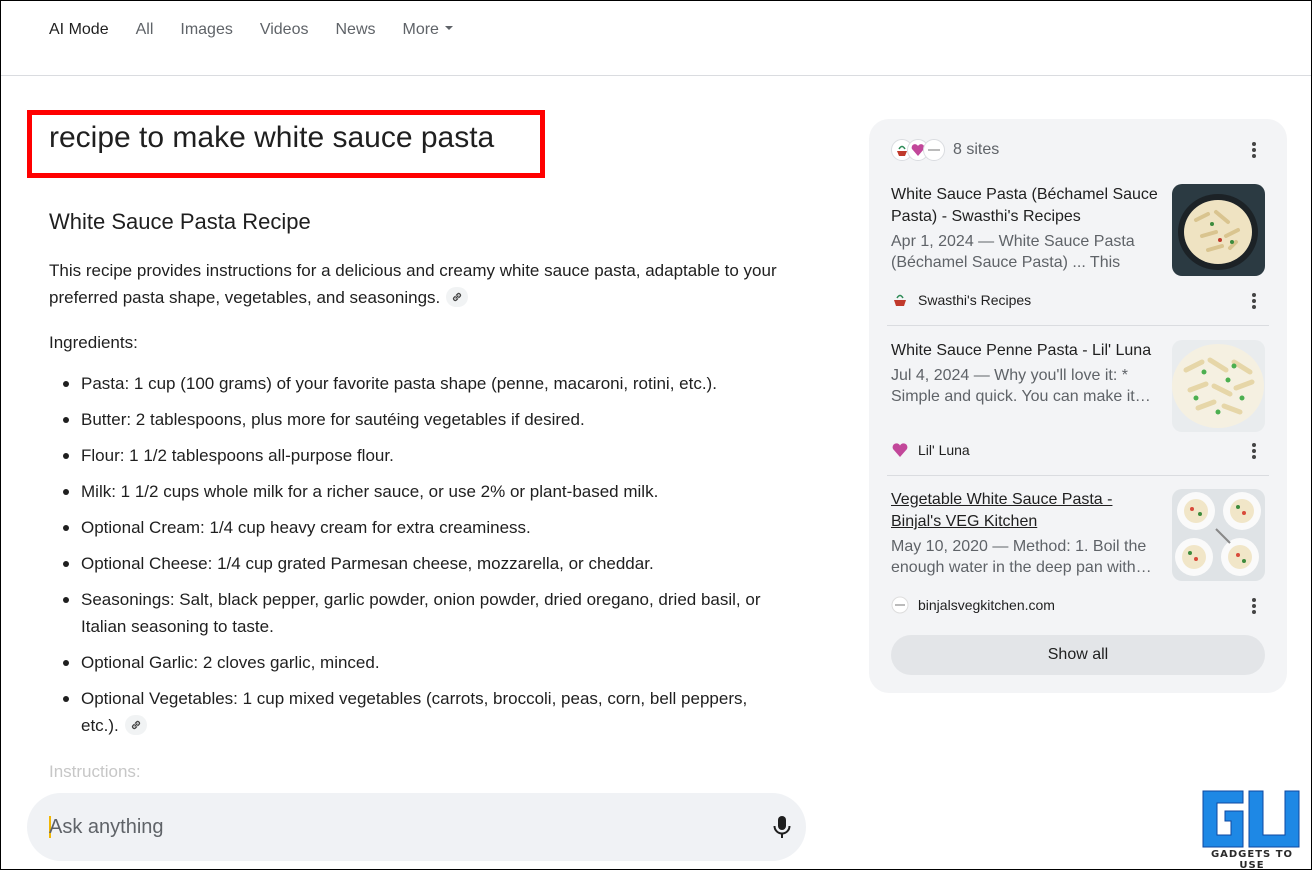 The width and height of the screenshot is (1312, 870). Describe the element at coordinates (284, 30) in the screenshot. I see `tab-videos: Videos` at that location.